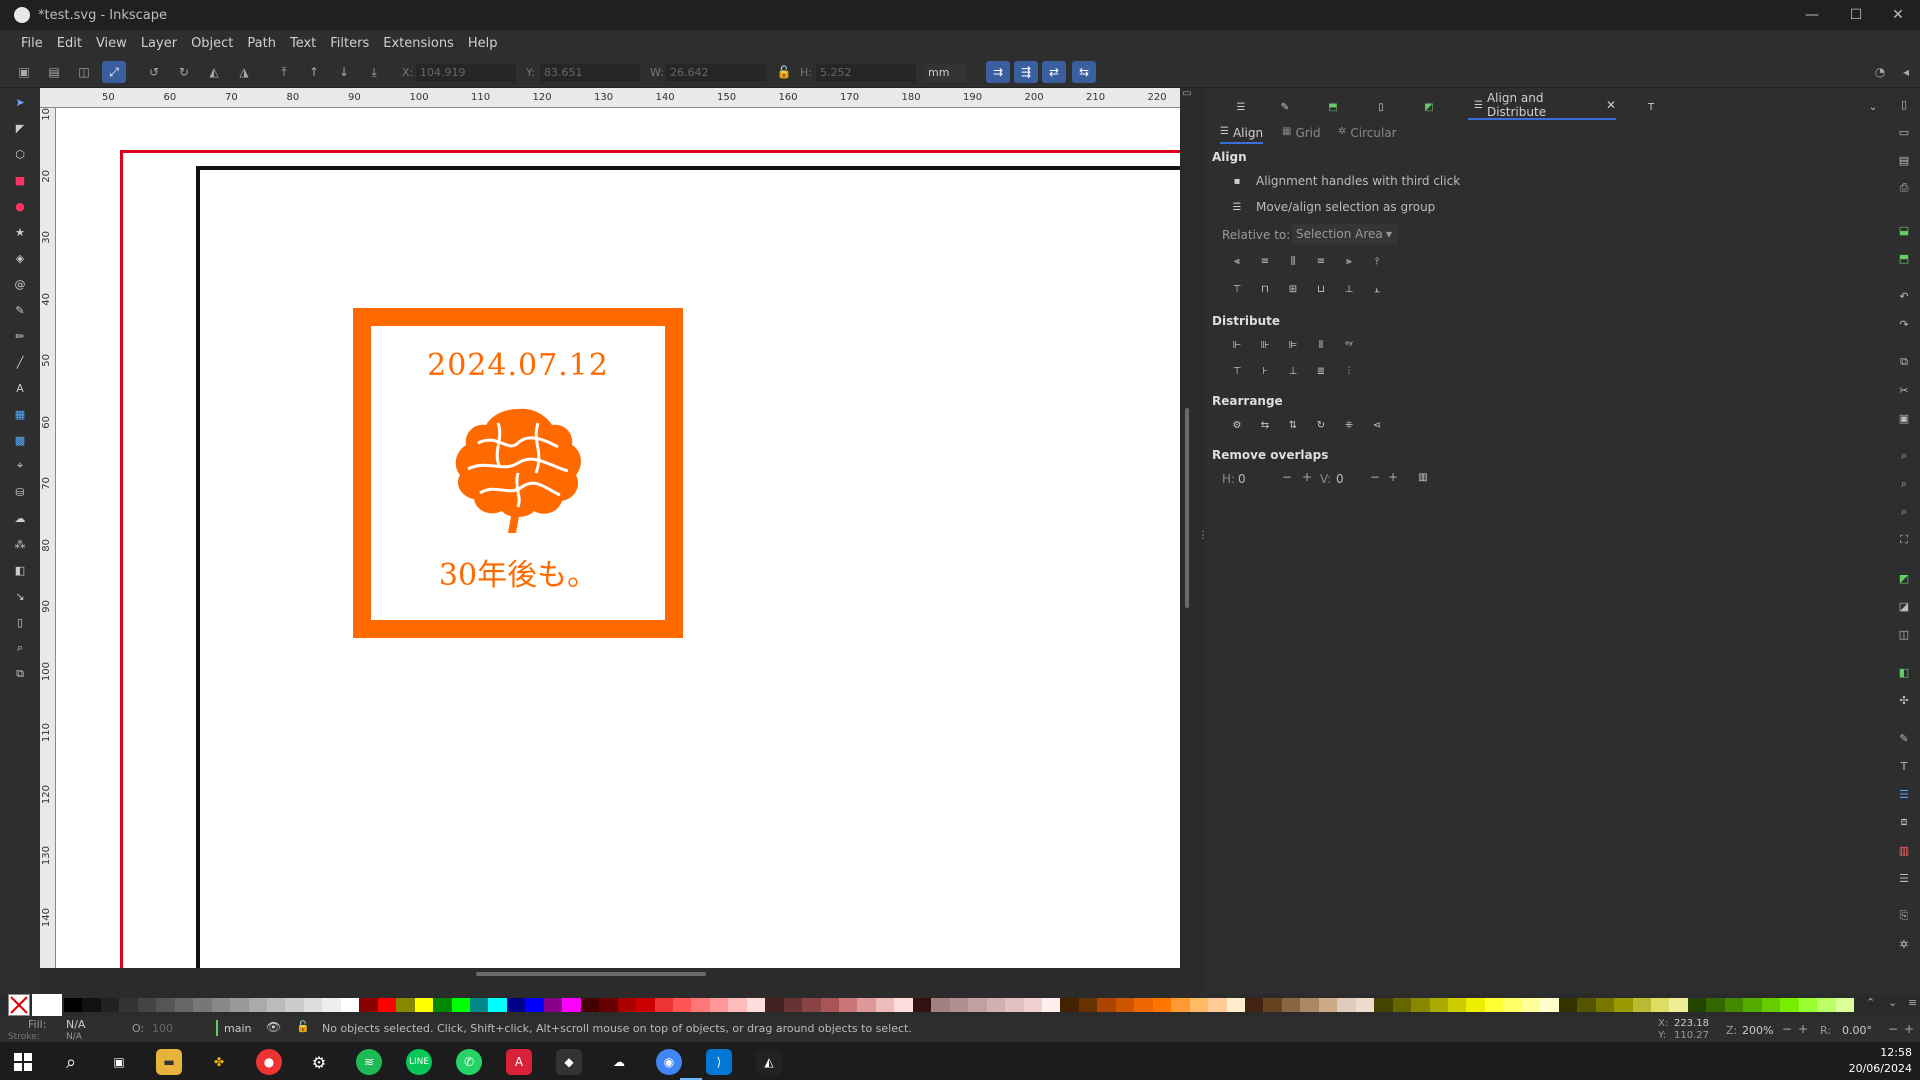 The width and height of the screenshot is (1920, 1080). What do you see at coordinates (1904, 672) in the screenshot?
I see `group-icon: ◧` at bounding box center [1904, 672].